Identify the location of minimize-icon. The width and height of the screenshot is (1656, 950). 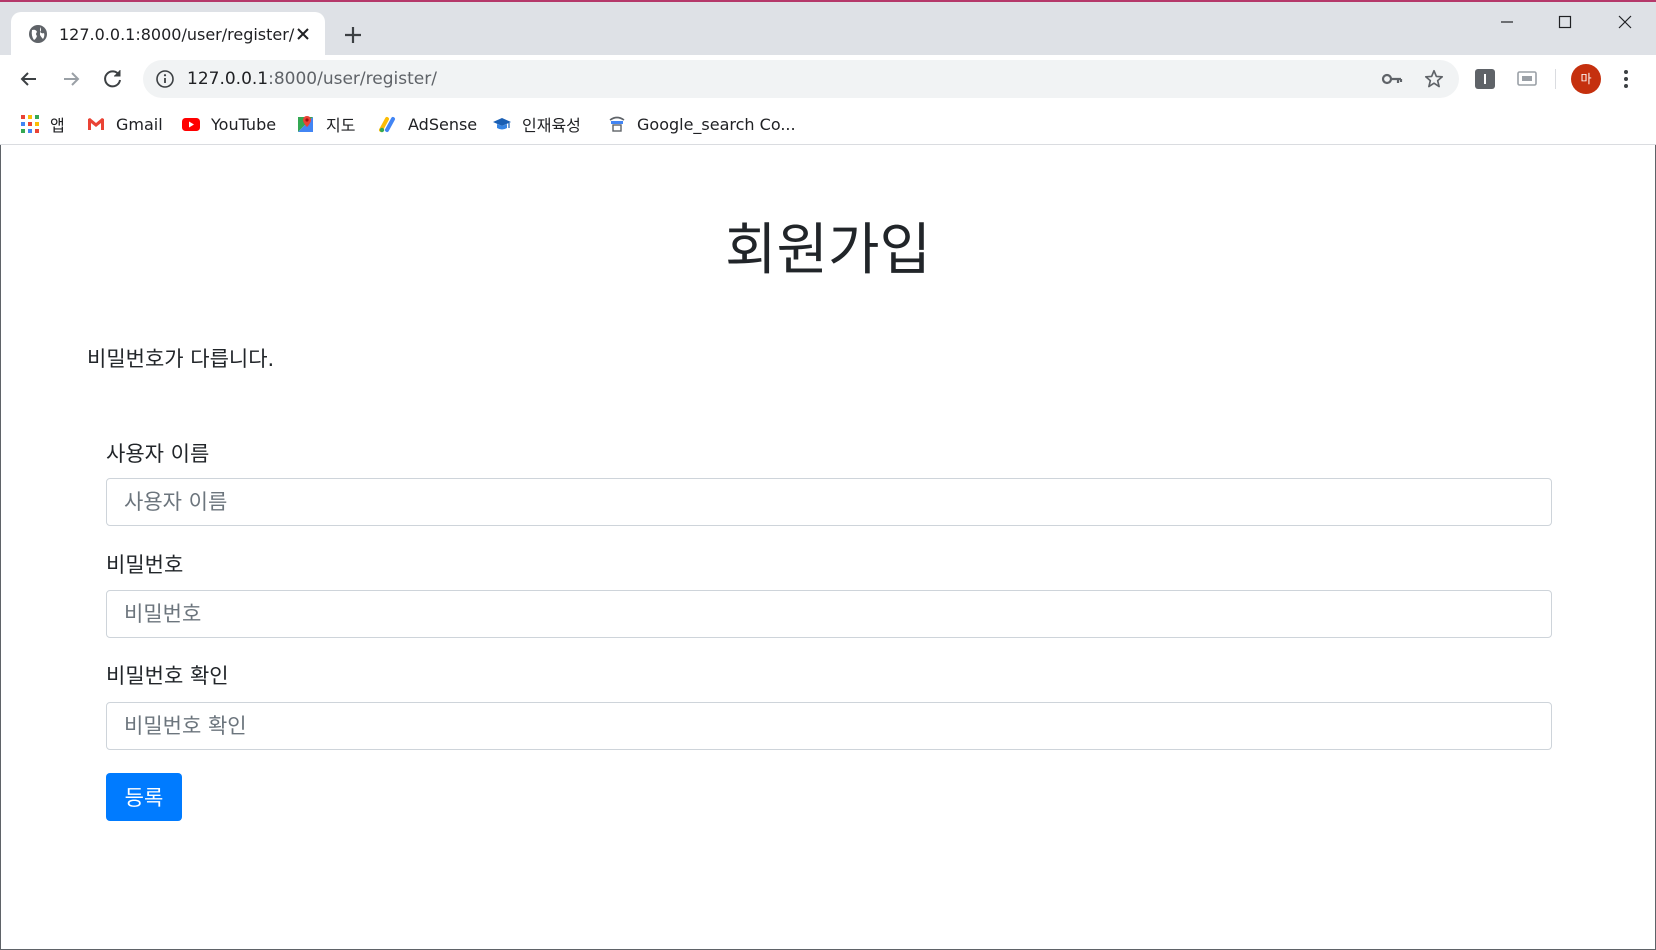
(1507, 22).